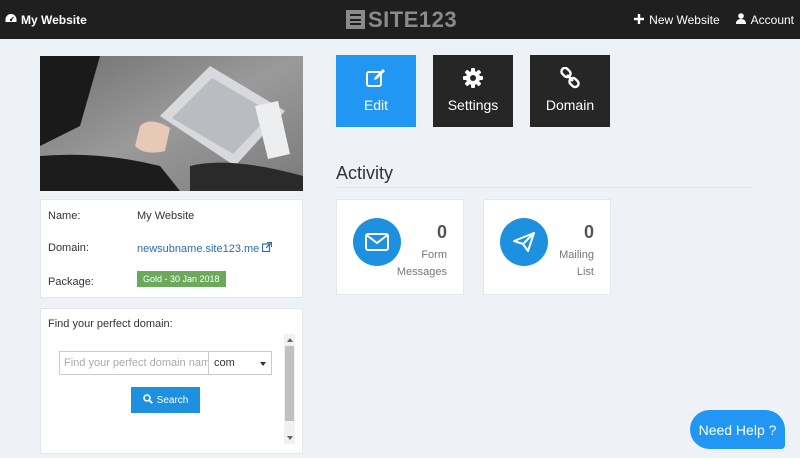 This screenshot has height=458, width=800. Describe the element at coordinates (54, 19) in the screenshot. I see `my-website-label: My Website` at that location.